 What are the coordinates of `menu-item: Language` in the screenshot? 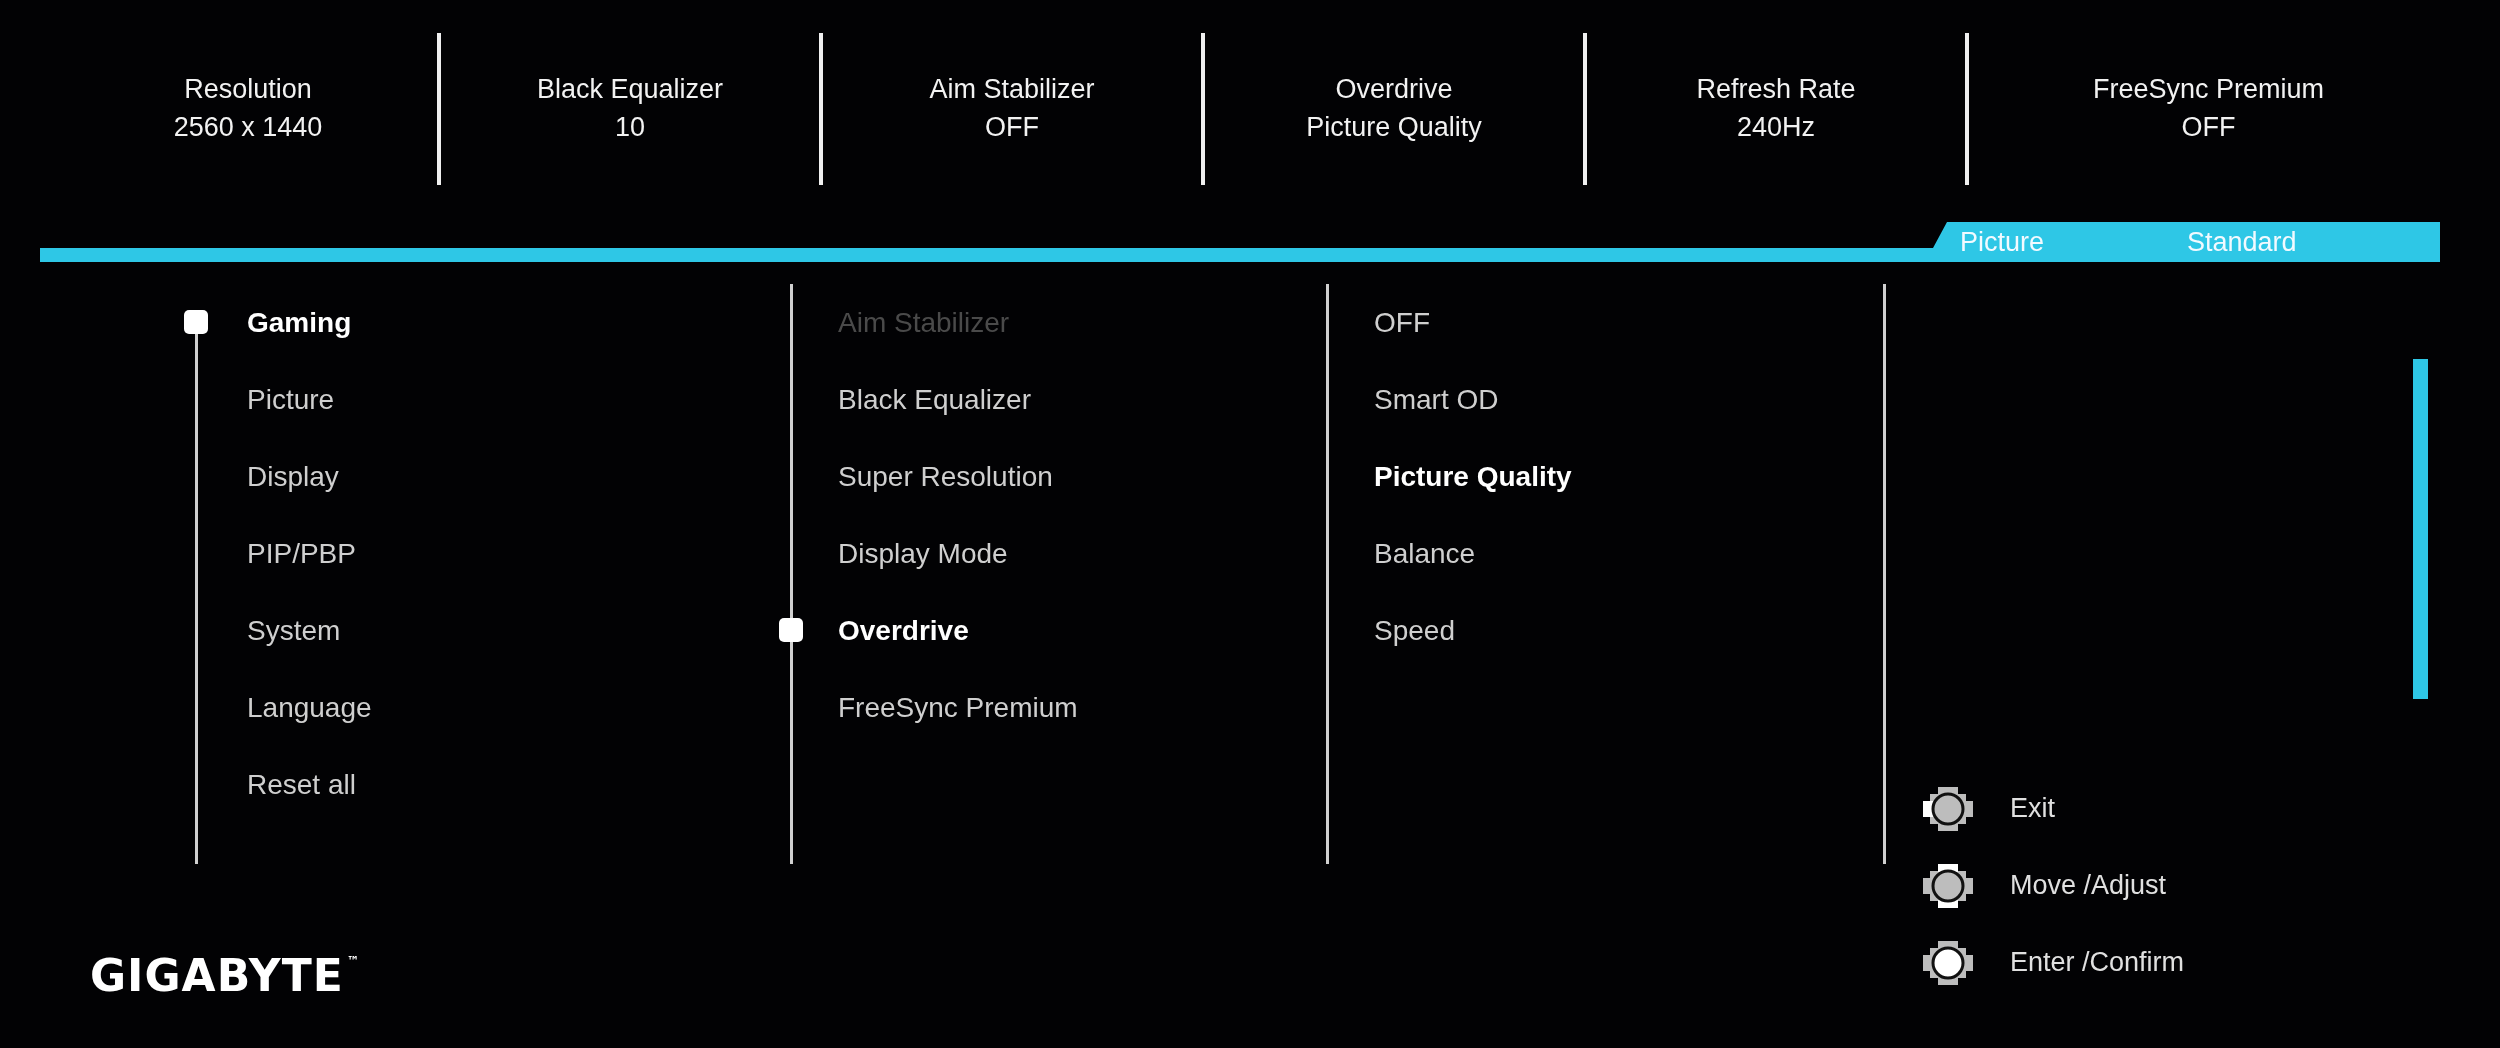 It's located at (470, 707).